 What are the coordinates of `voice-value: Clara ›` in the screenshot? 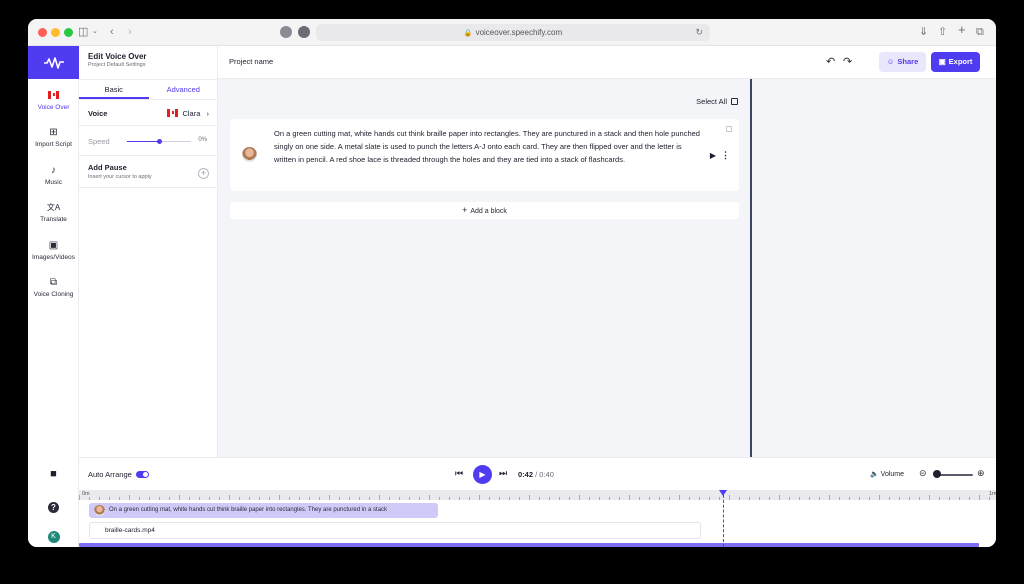 It's located at (188, 113).